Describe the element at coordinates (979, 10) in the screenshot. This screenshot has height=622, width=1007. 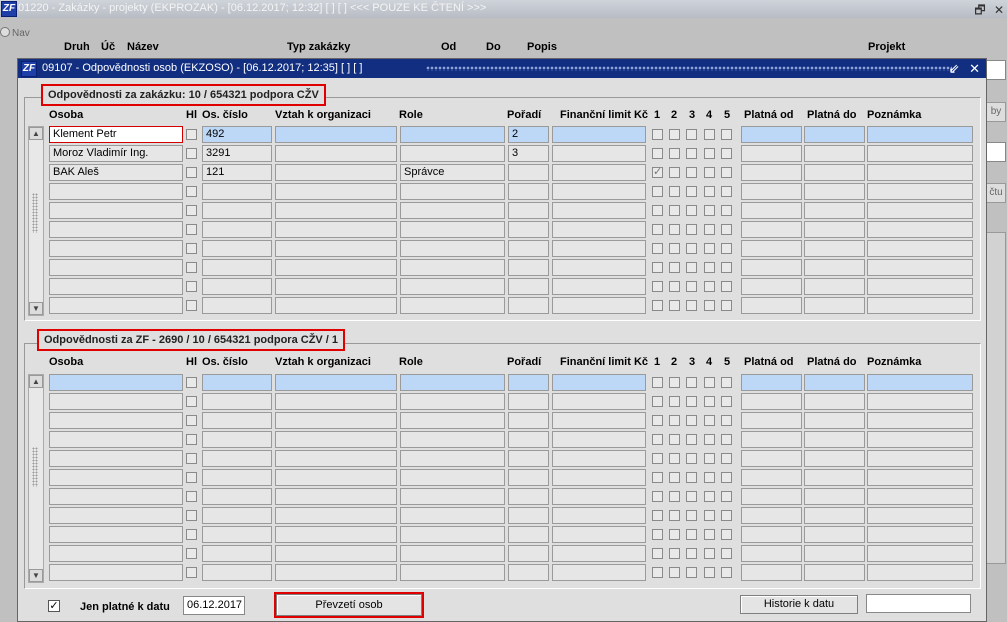
I see `restore-icon: 🗗` at that location.